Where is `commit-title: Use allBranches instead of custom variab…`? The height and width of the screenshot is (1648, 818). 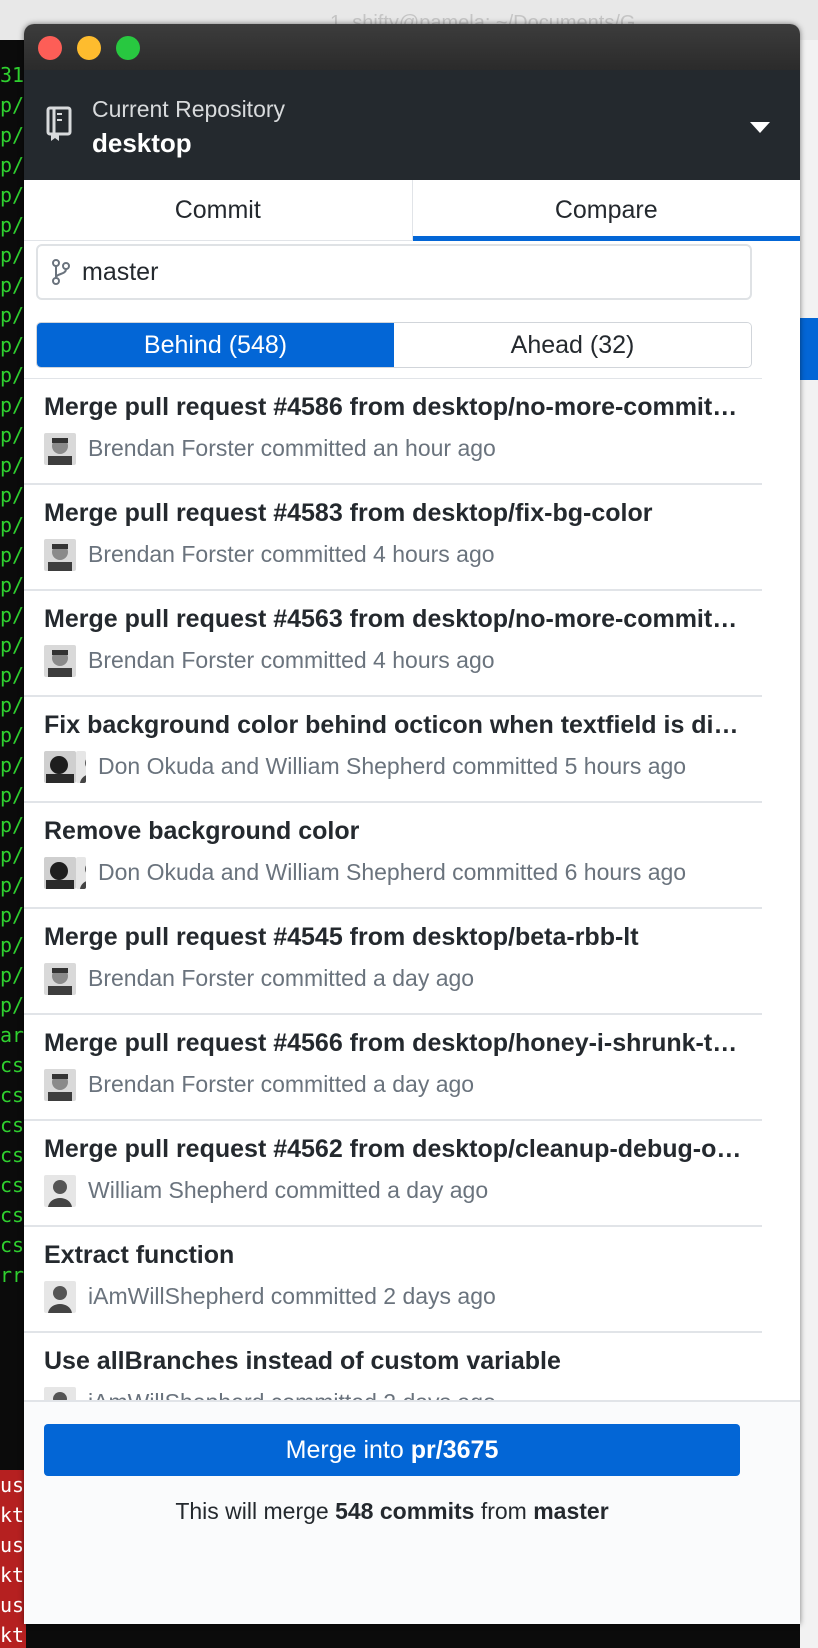
commit-title: Use allBranches instead of custom variab… is located at coordinates (302, 1361).